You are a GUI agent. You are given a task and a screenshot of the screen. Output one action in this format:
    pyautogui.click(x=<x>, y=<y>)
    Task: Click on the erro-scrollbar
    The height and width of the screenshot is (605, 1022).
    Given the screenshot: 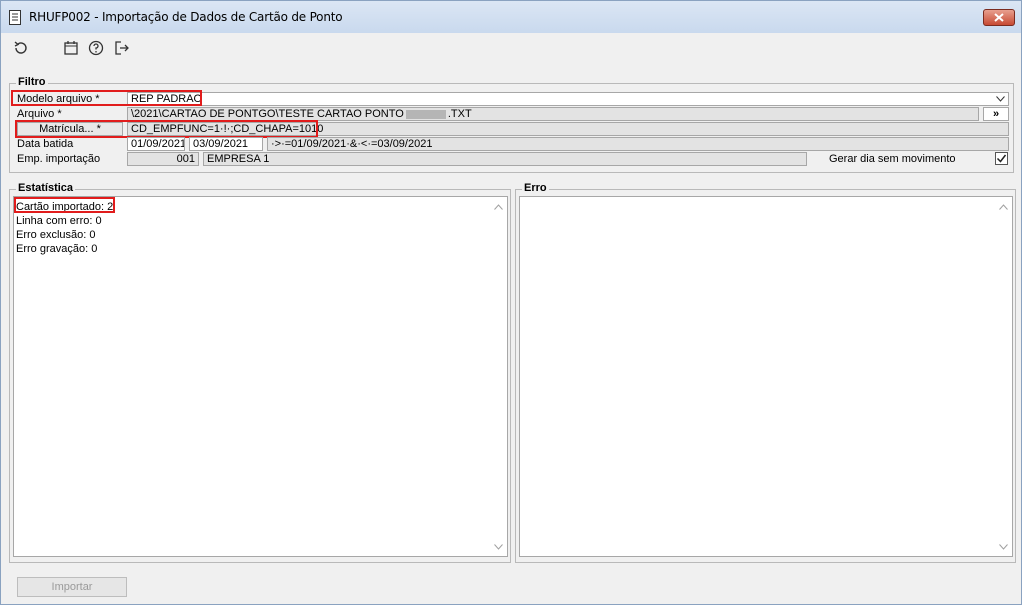 What is the action you would take?
    pyautogui.click(x=1003, y=376)
    